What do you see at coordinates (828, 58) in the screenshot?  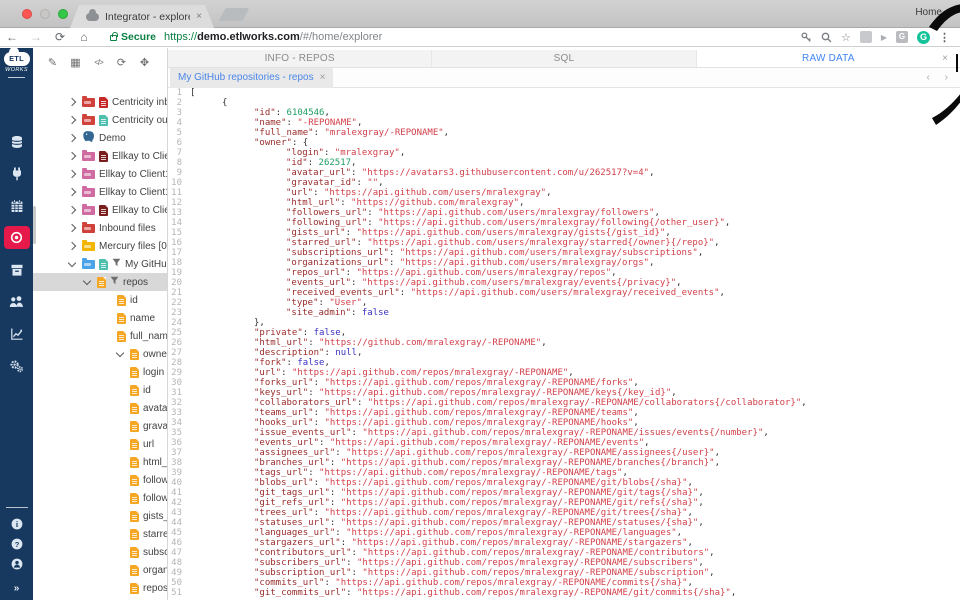 I see `tab-raw-data: RAW DATA` at bounding box center [828, 58].